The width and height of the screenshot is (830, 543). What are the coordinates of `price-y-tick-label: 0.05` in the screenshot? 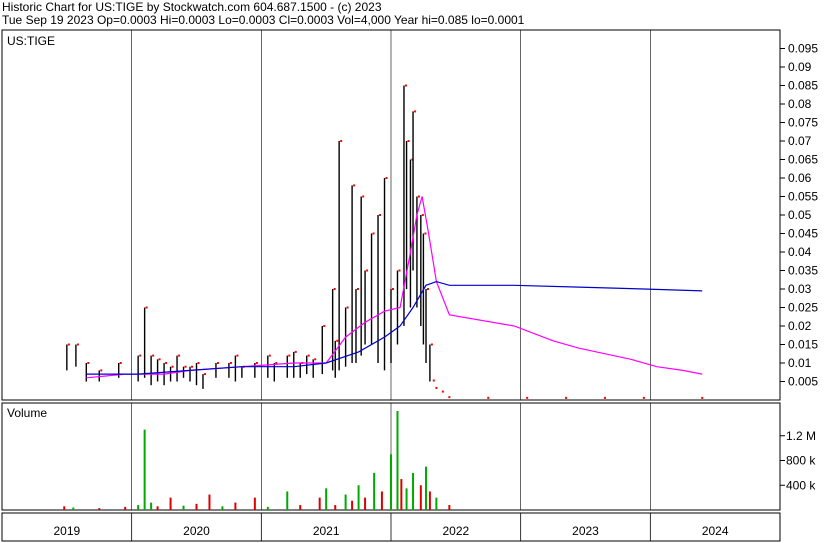 It's located at (800, 215).